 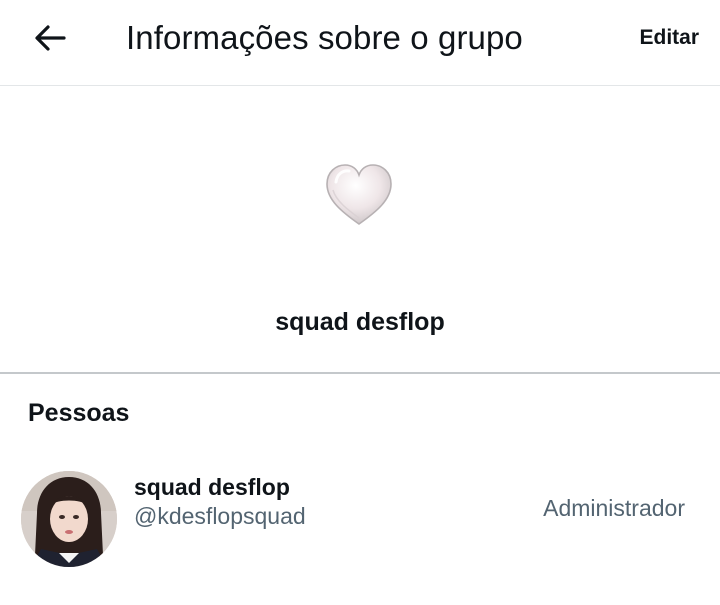 What do you see at coordinates (669, 38) in the screenshot?
I see `edit-button: Editar` at bounding box center [669, 38].